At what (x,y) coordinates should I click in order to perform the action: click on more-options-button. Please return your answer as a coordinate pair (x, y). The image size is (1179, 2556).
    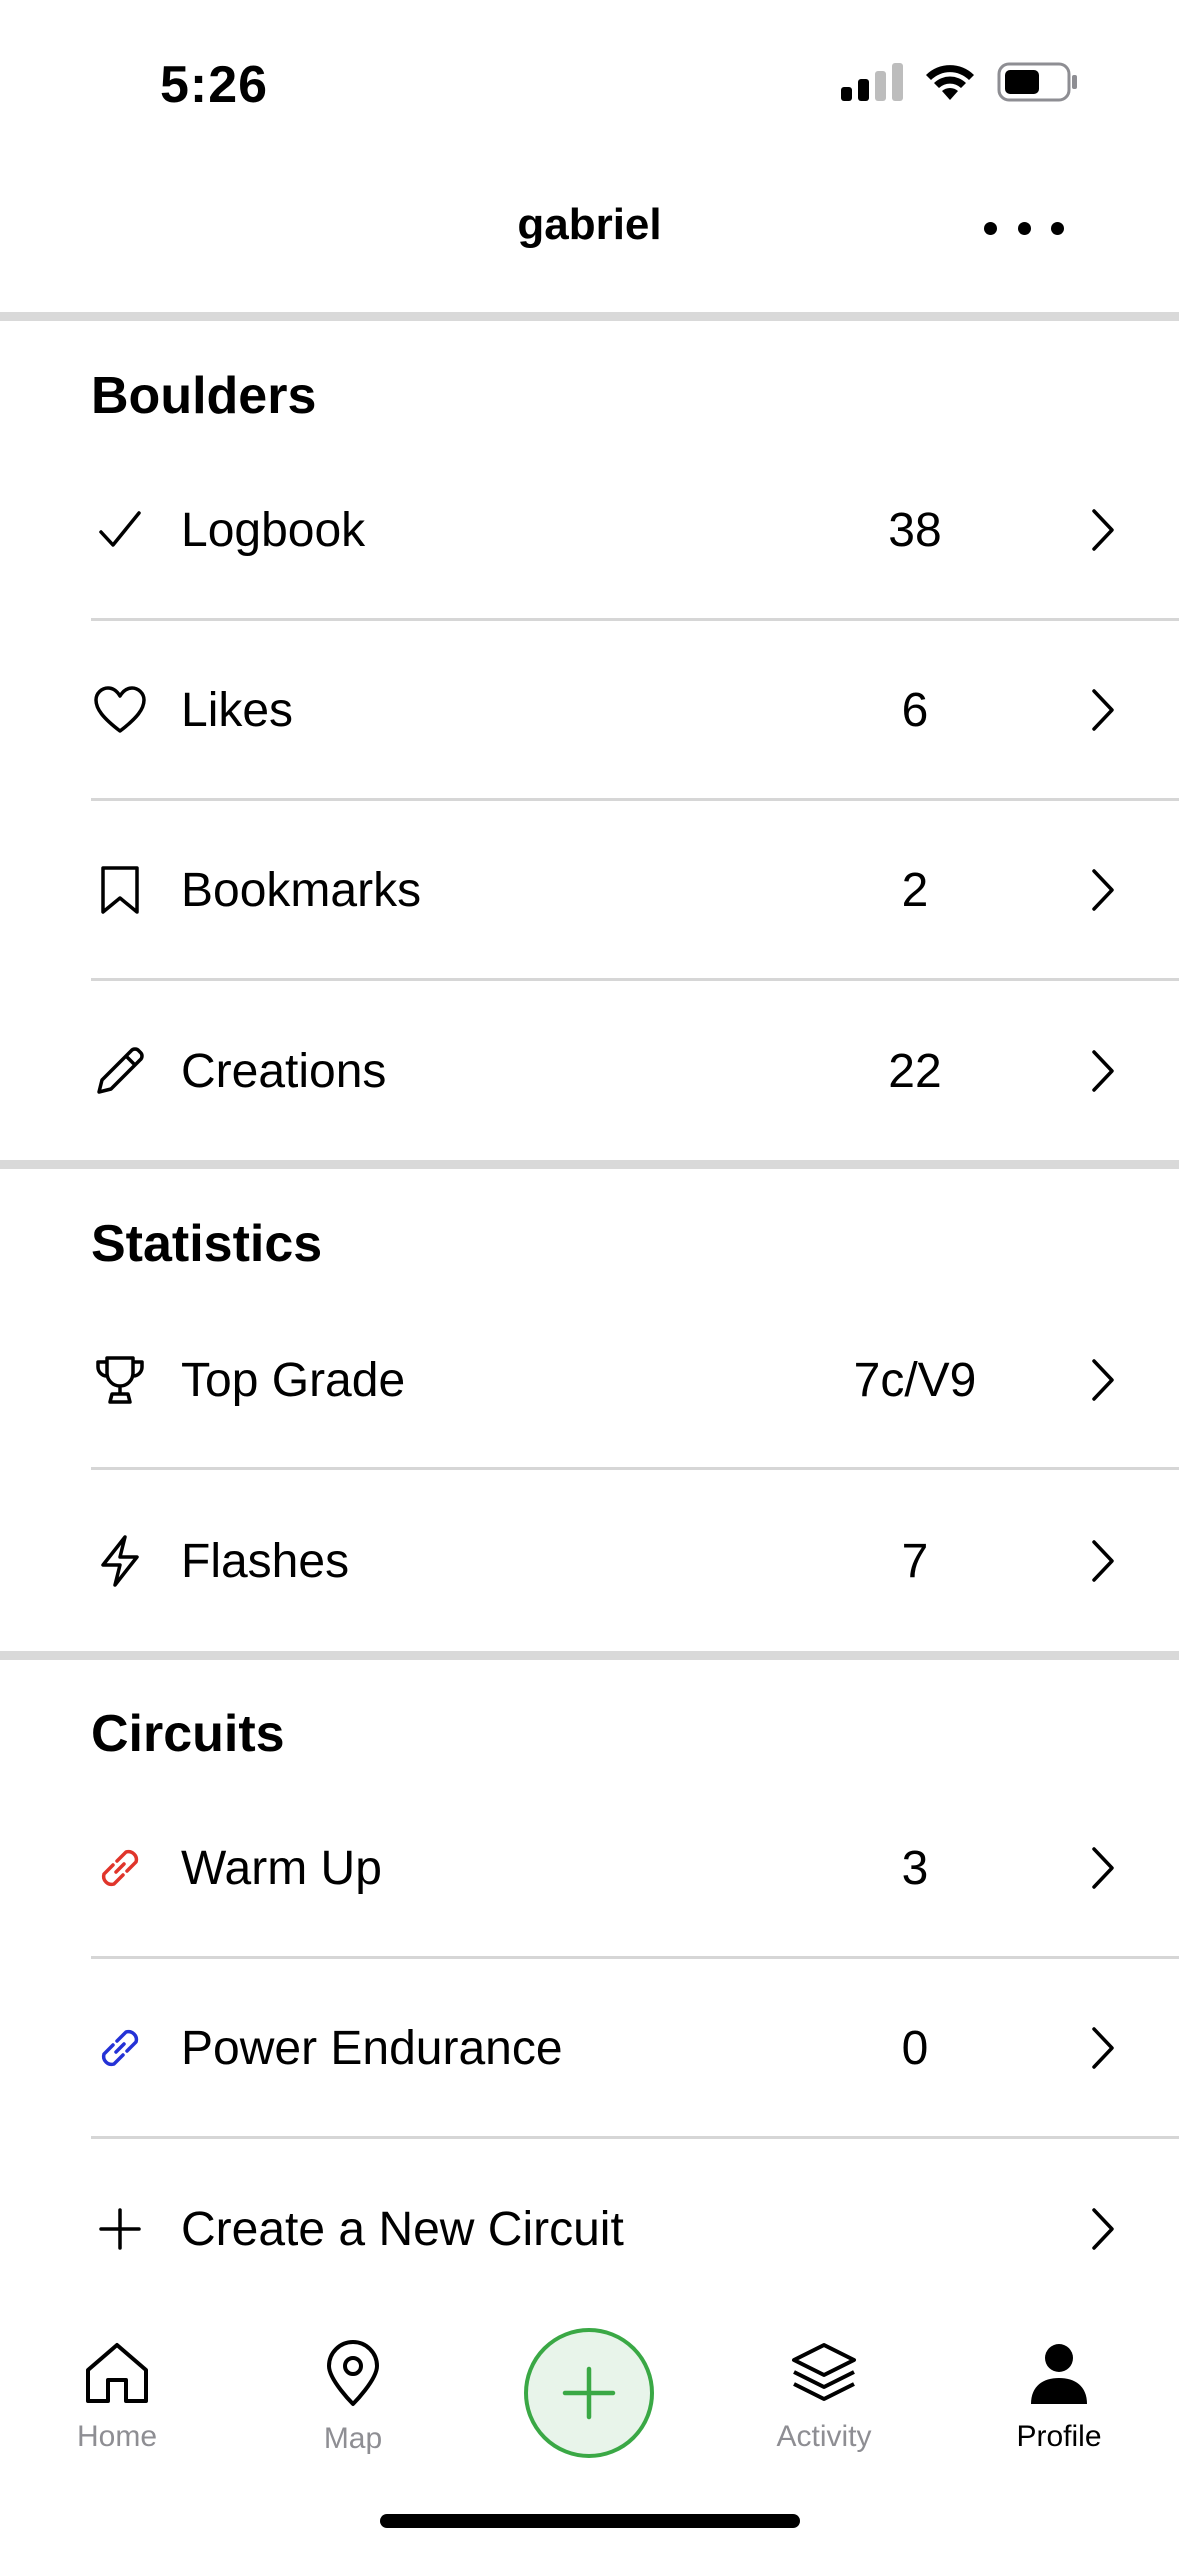
    Looking at the image, I should click on (1024, 228).